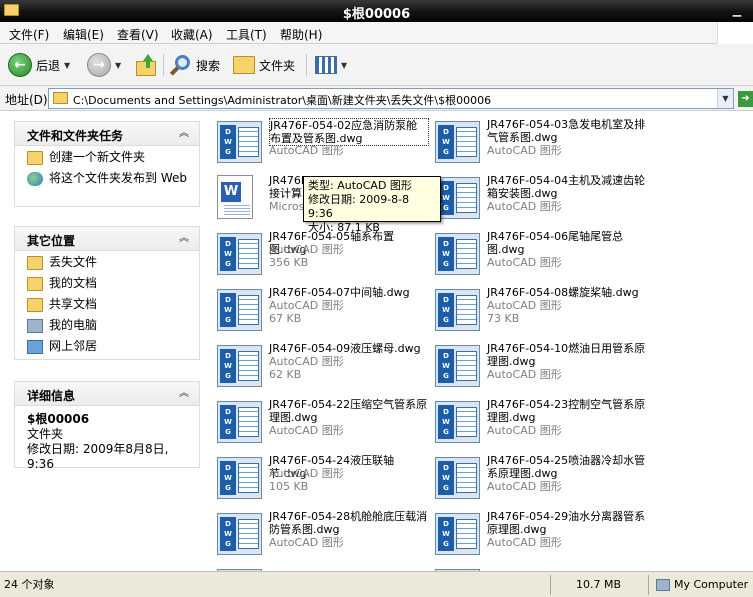  I want to click on file-name: JR476F-054-09液压螺母.dwg, so click(345, 348).